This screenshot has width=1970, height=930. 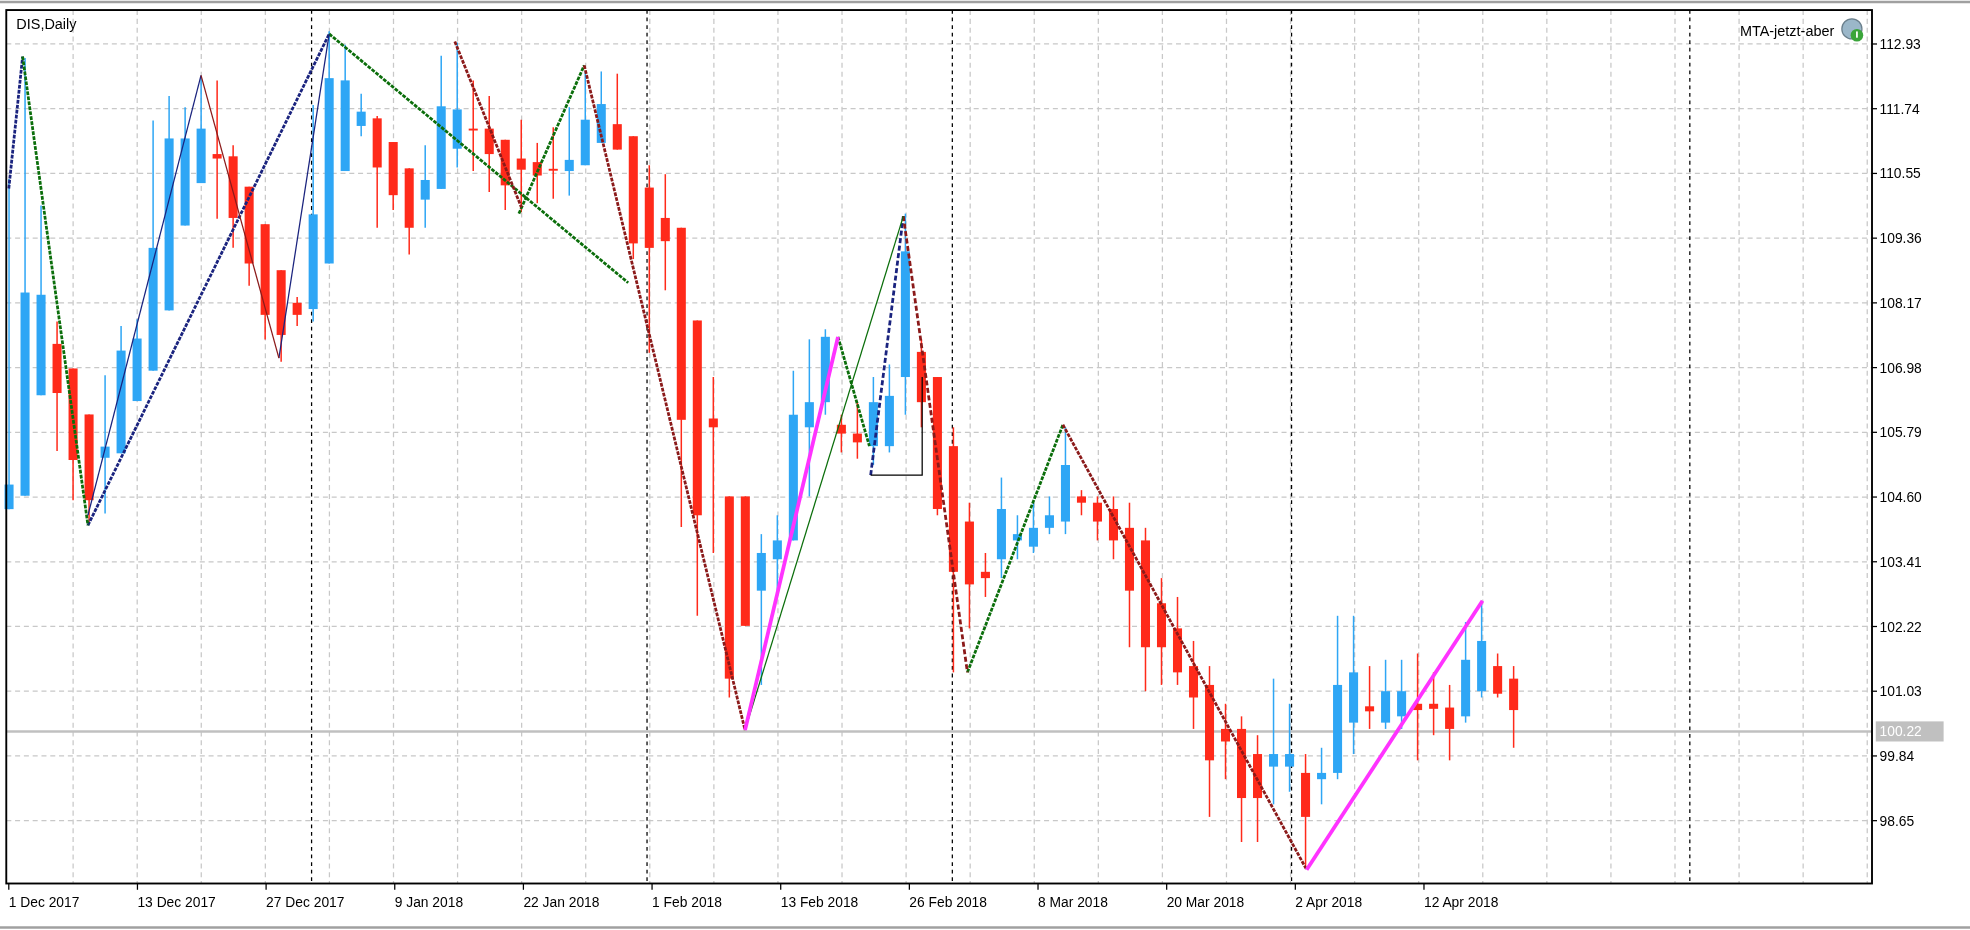 What do you see at coordinates (1787, 31) in the screenshot?
I see `indicator-label: MTA-jetzt-aber` at bounding box center [1787, 31].